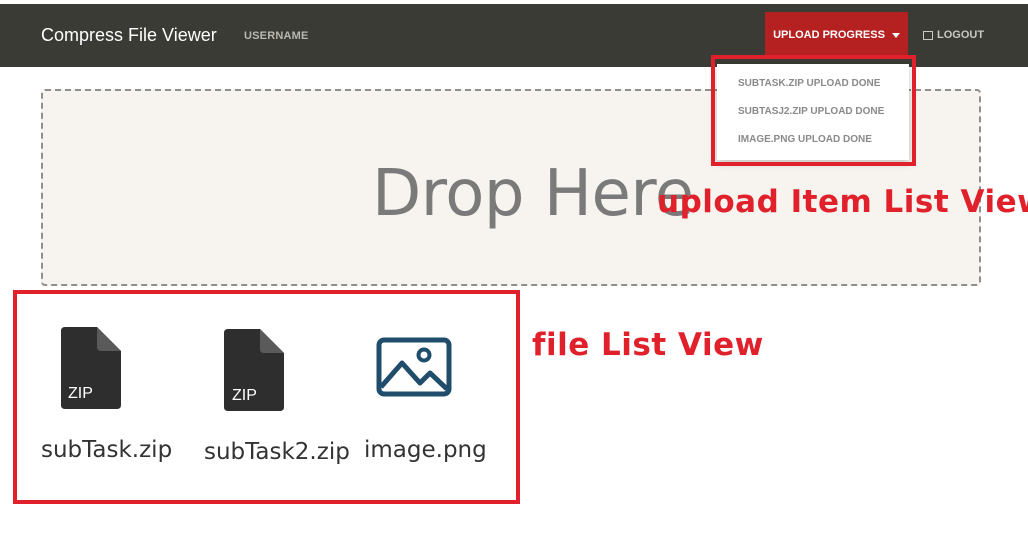 This screenshot has width=1028, height=560. I want to click on file-name: image.png, so click(425, 450).